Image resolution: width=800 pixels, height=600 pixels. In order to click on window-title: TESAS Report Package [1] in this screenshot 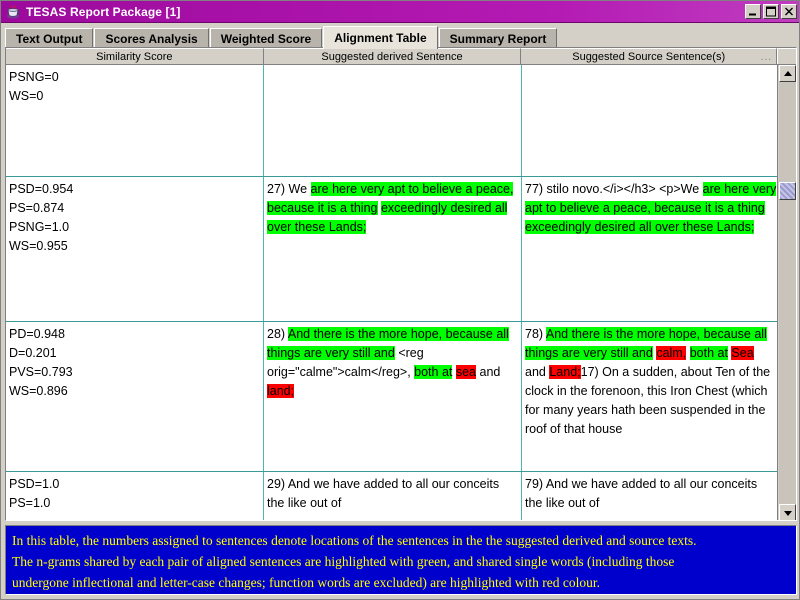, I will do `click(103, 11)`.